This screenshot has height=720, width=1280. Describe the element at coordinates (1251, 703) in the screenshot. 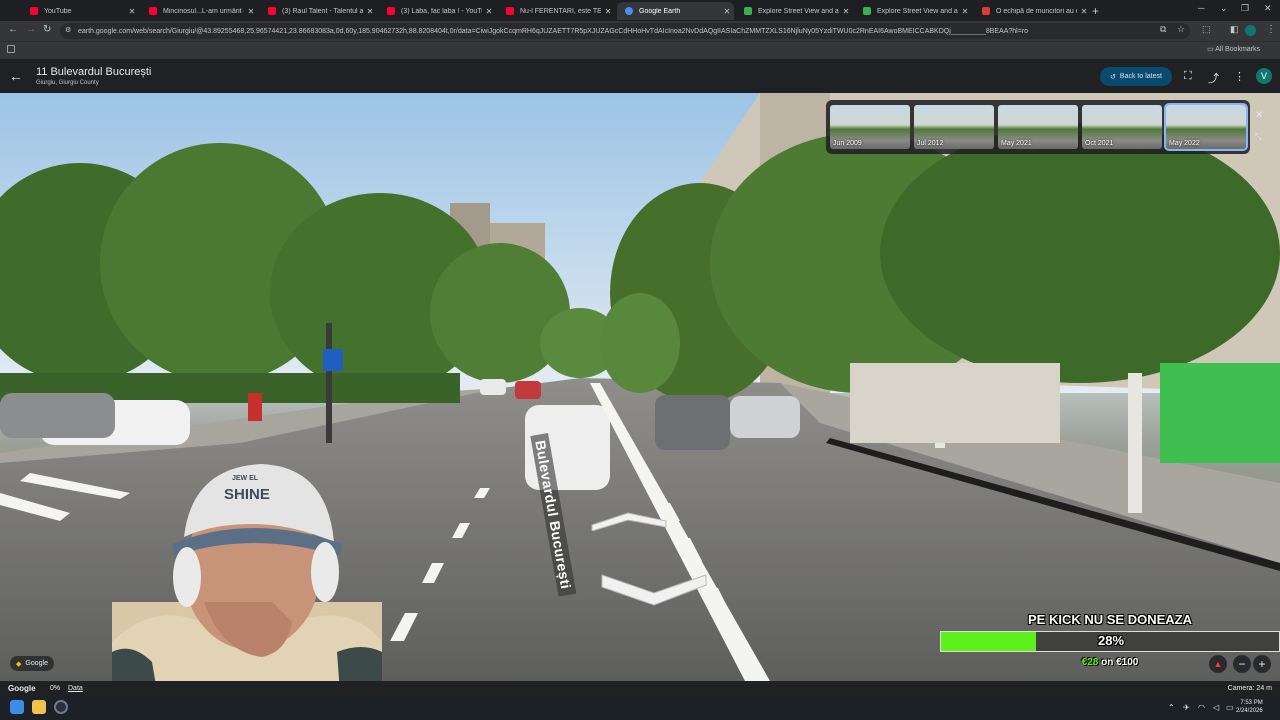

I see `clock-time: 7:53 PM` at that location.